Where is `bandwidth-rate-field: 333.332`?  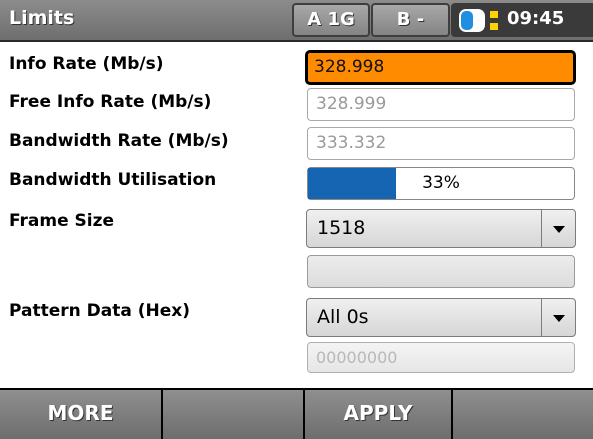 bandwidth-rate-field: 333.332 is located at coordinates (441, 143).